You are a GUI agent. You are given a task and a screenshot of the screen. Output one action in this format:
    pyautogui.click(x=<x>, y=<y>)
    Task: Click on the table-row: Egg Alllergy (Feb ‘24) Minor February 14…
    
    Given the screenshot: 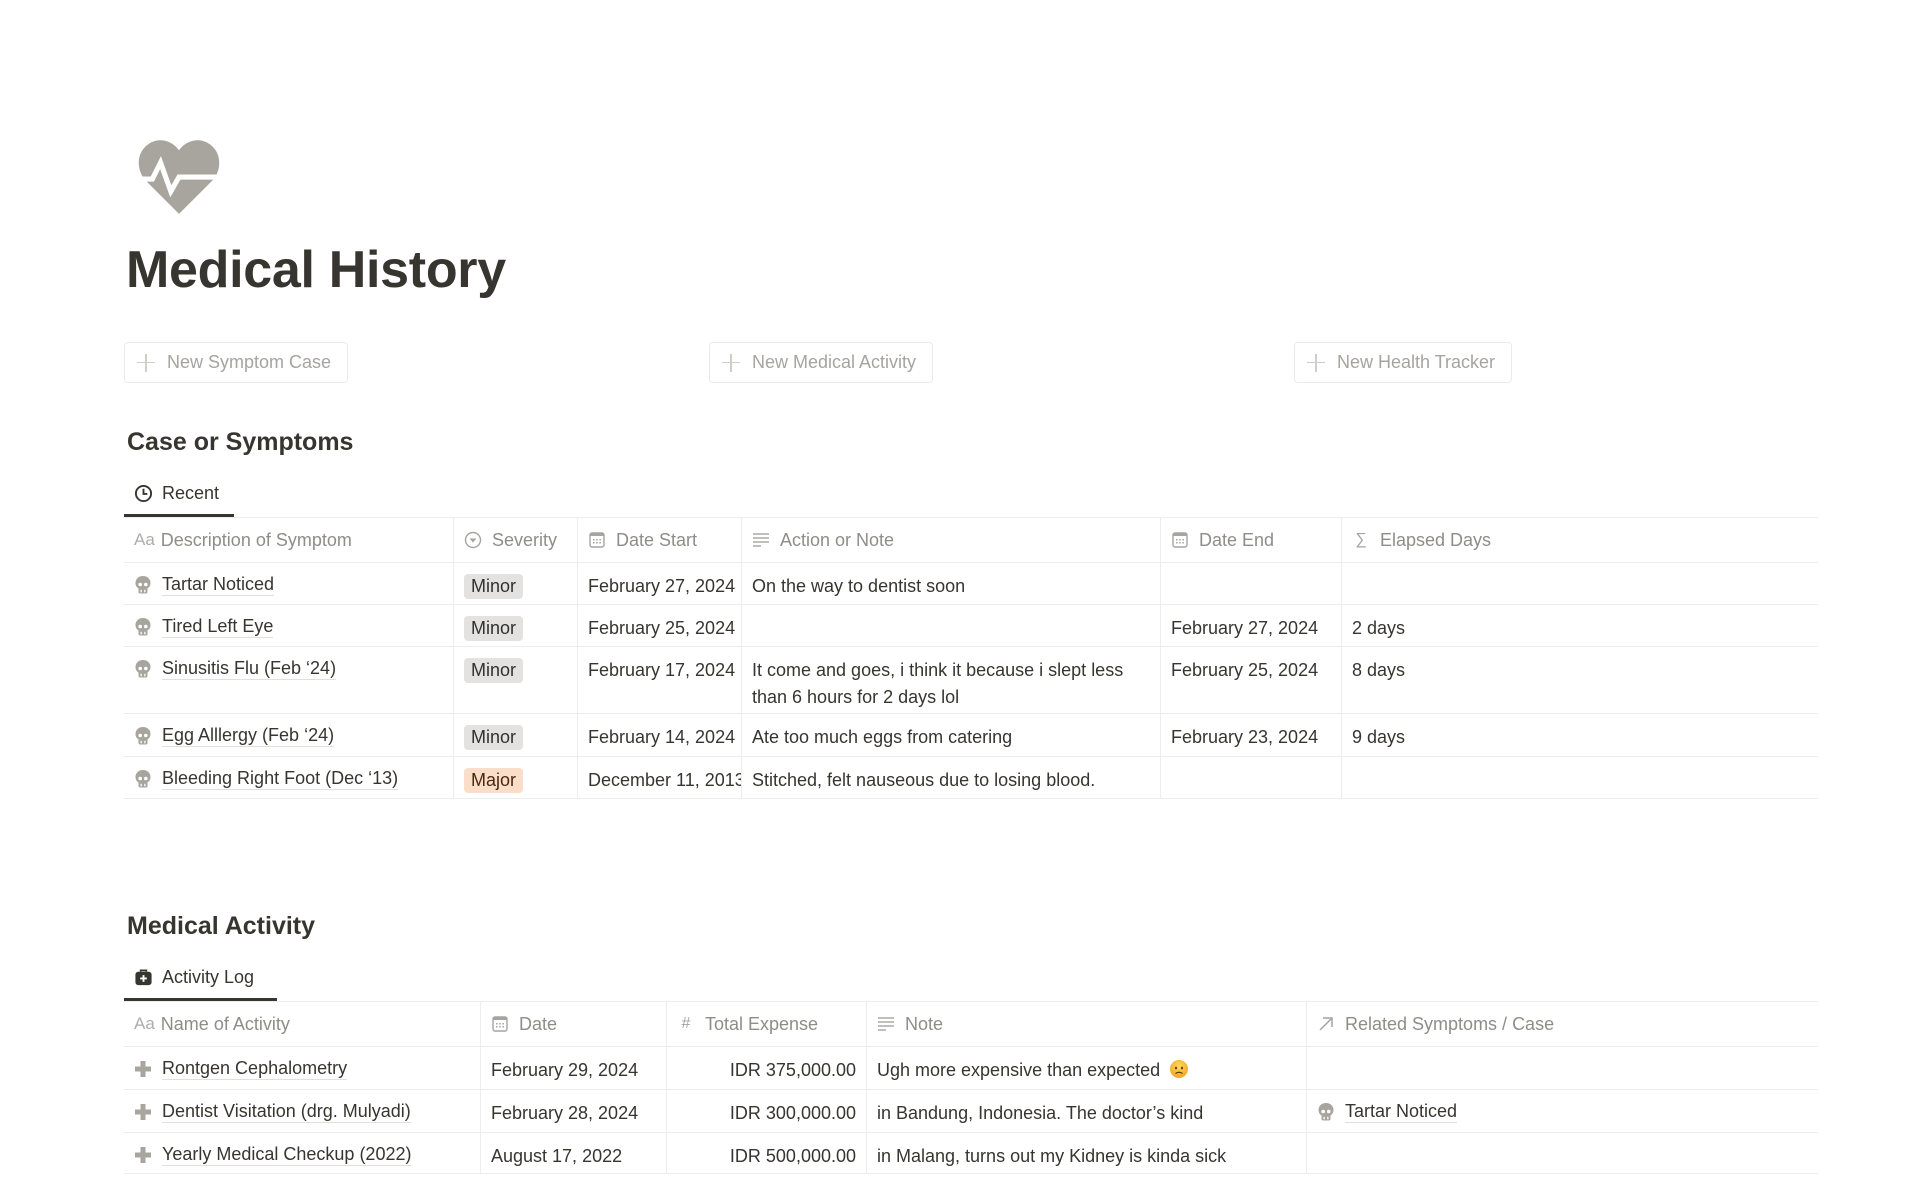 What is the action you would take?
    pyautogui.click(x=971, y=735)
    